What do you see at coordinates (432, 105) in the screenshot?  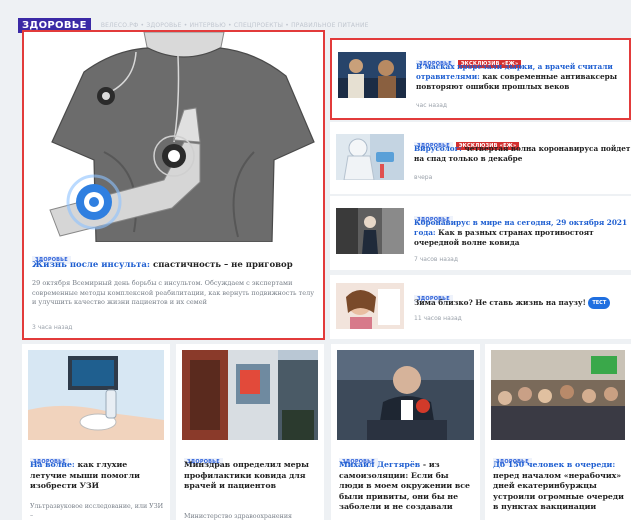 I see `publish-time: час назад` at bounding box center [432, 105].